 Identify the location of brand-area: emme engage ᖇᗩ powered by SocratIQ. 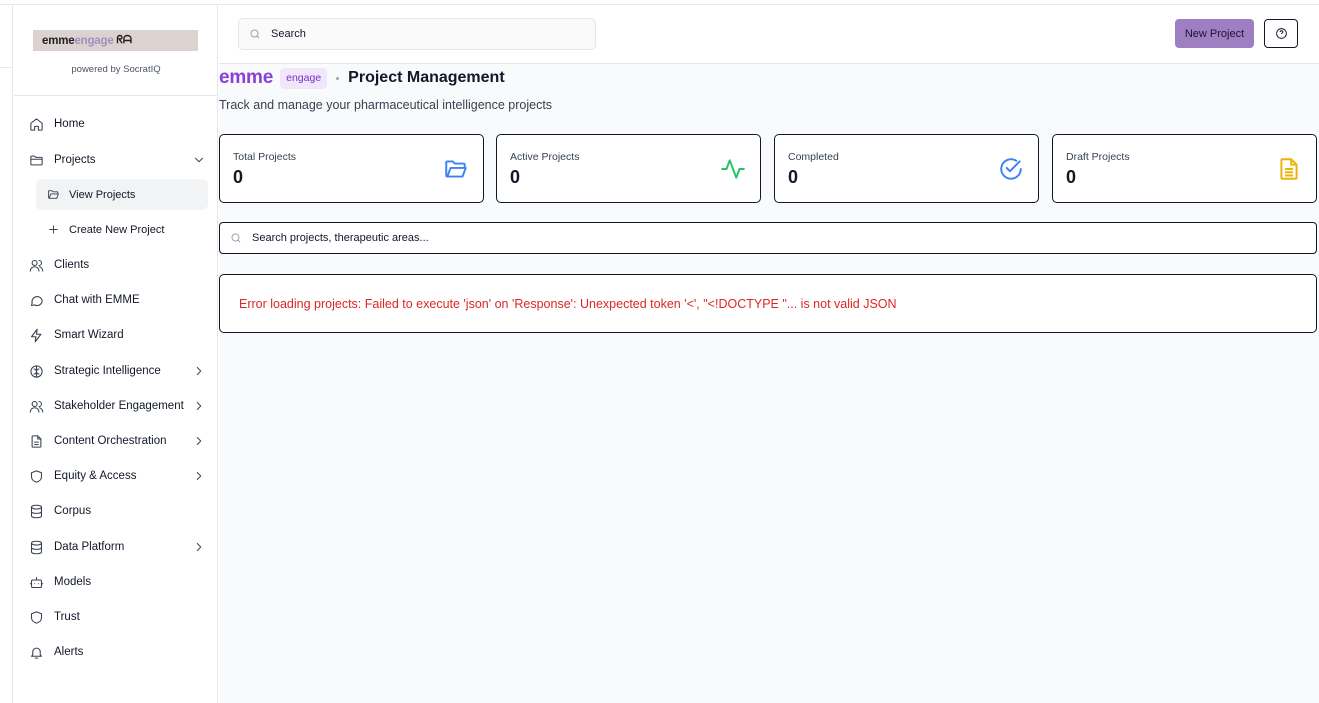
(115, 50).